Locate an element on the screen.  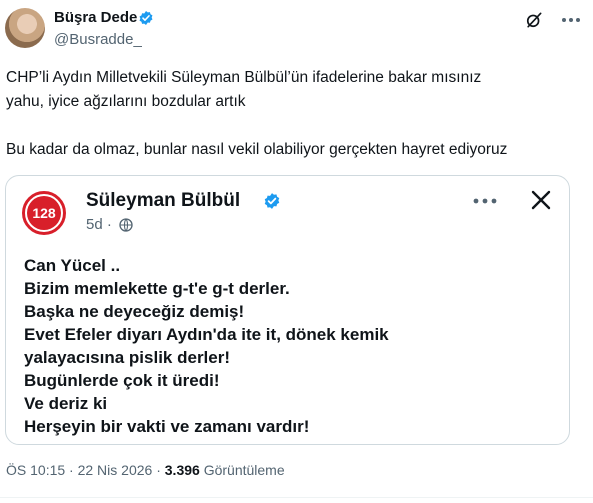
views-count: 3.396 is located at coordinates (182, 470).